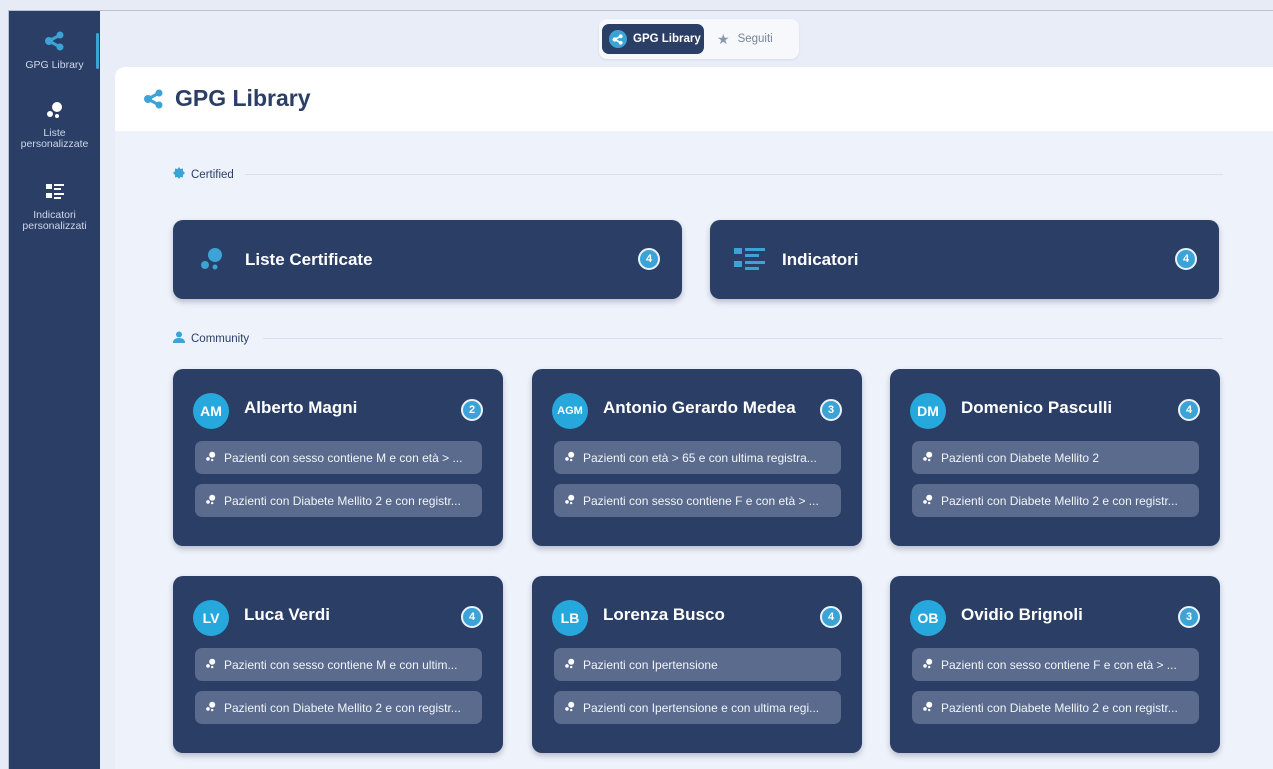 This screenshot has height=769, width=1273. I want to click on certified-card-indicatori: Indicatori 4, so click(964, 259).